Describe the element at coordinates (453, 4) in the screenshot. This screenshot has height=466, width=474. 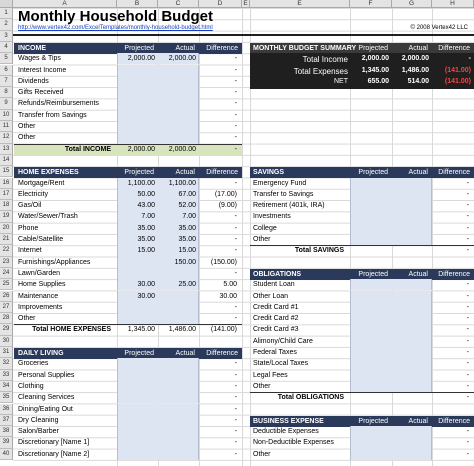
I see `column-header: H` at that location.